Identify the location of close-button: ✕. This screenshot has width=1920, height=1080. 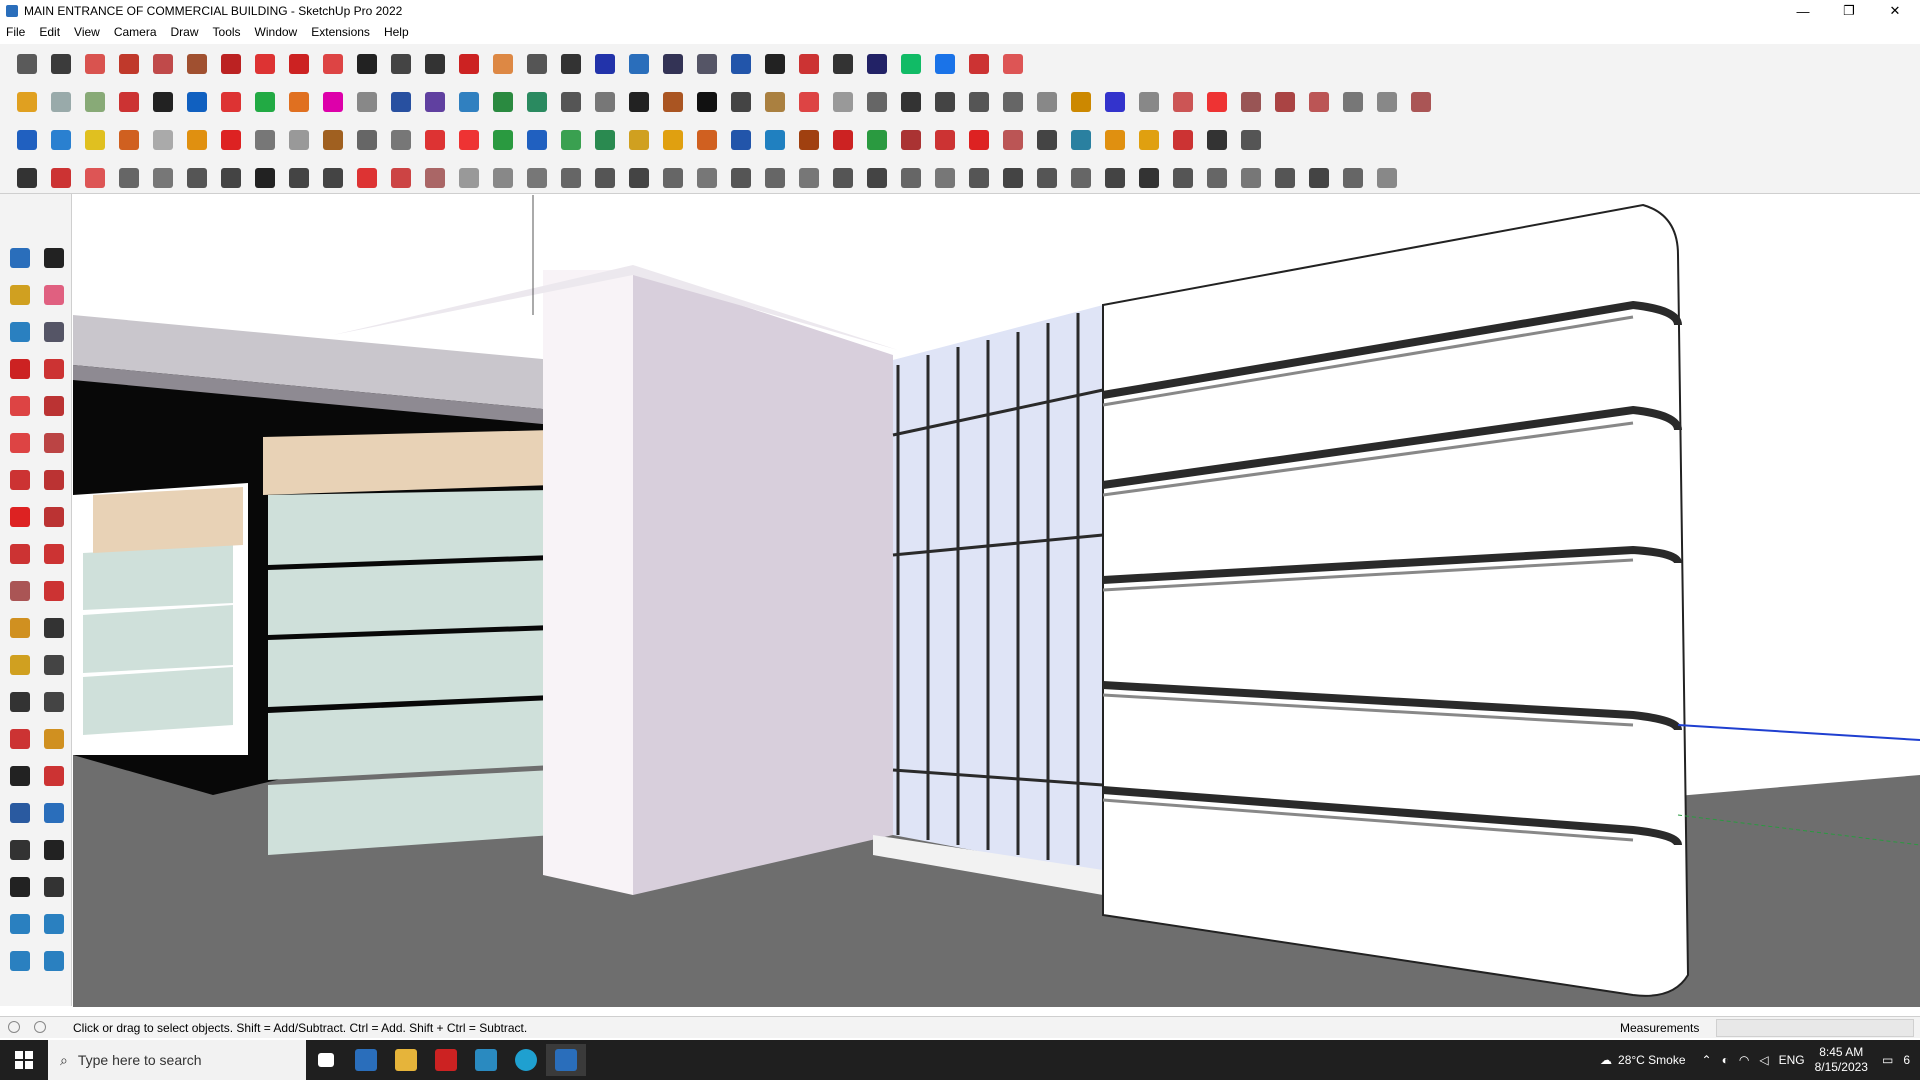
(1895, 11).